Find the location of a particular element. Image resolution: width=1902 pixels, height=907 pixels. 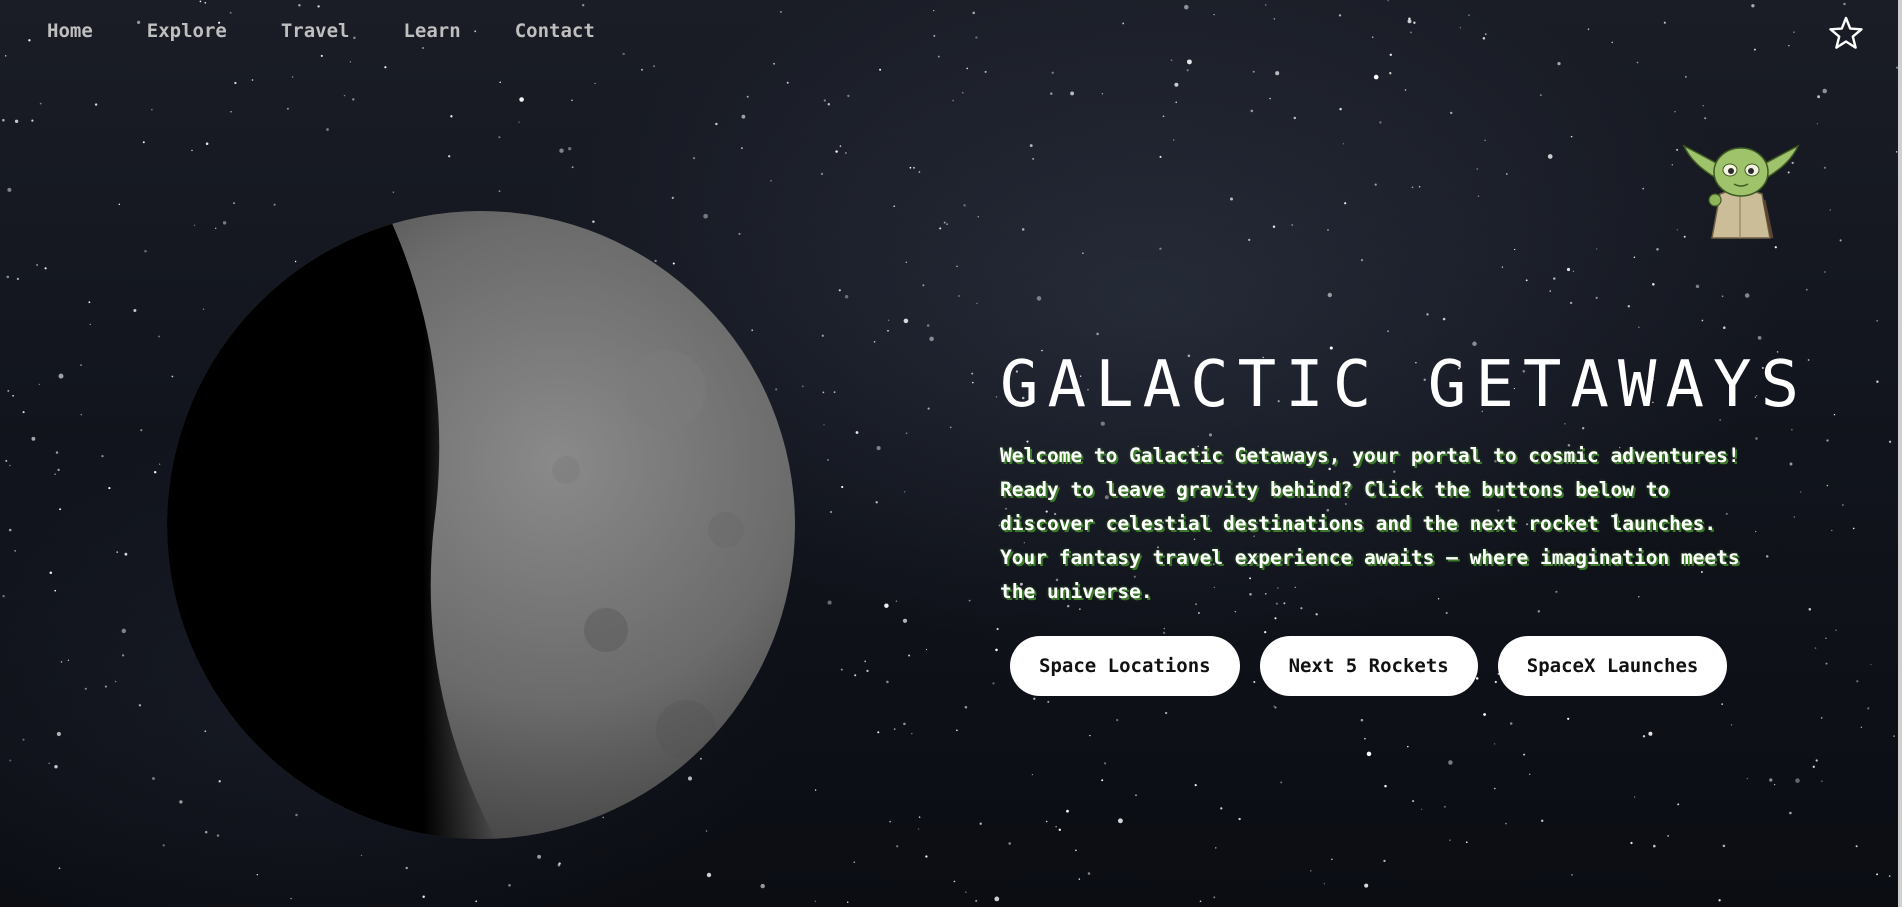

nav-travel-link: Travel is located at coordinates (315, 31).